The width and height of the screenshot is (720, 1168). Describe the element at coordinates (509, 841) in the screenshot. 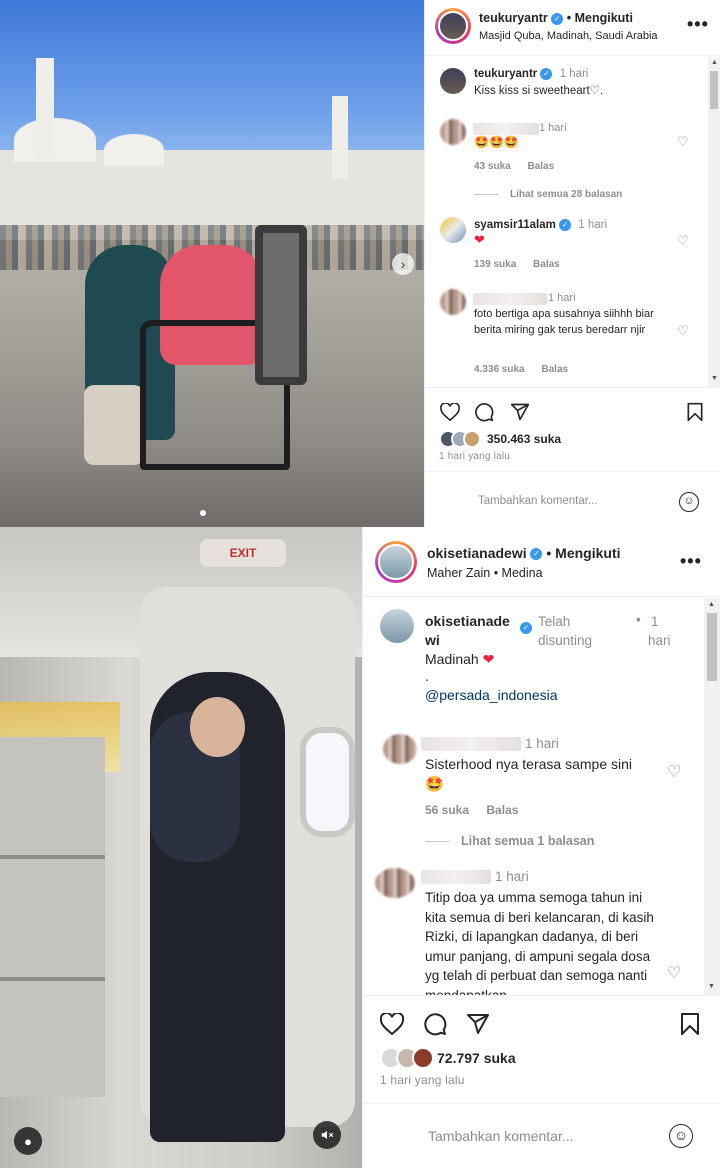

I see `view-replies-button: Lihat semua 1 balasan` at that location.